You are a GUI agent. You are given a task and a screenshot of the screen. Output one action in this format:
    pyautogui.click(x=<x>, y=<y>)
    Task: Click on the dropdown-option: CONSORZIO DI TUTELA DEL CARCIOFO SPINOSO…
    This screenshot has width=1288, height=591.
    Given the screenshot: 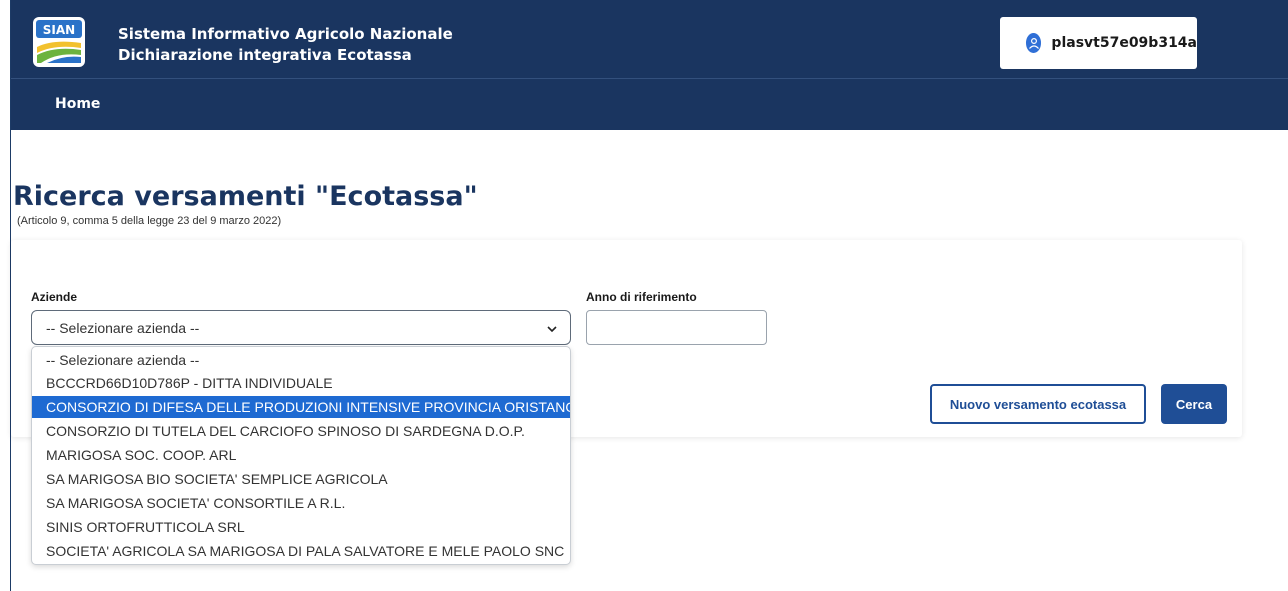 What is the action you would take?
    pyautogui.click(x=301, y=431)
    